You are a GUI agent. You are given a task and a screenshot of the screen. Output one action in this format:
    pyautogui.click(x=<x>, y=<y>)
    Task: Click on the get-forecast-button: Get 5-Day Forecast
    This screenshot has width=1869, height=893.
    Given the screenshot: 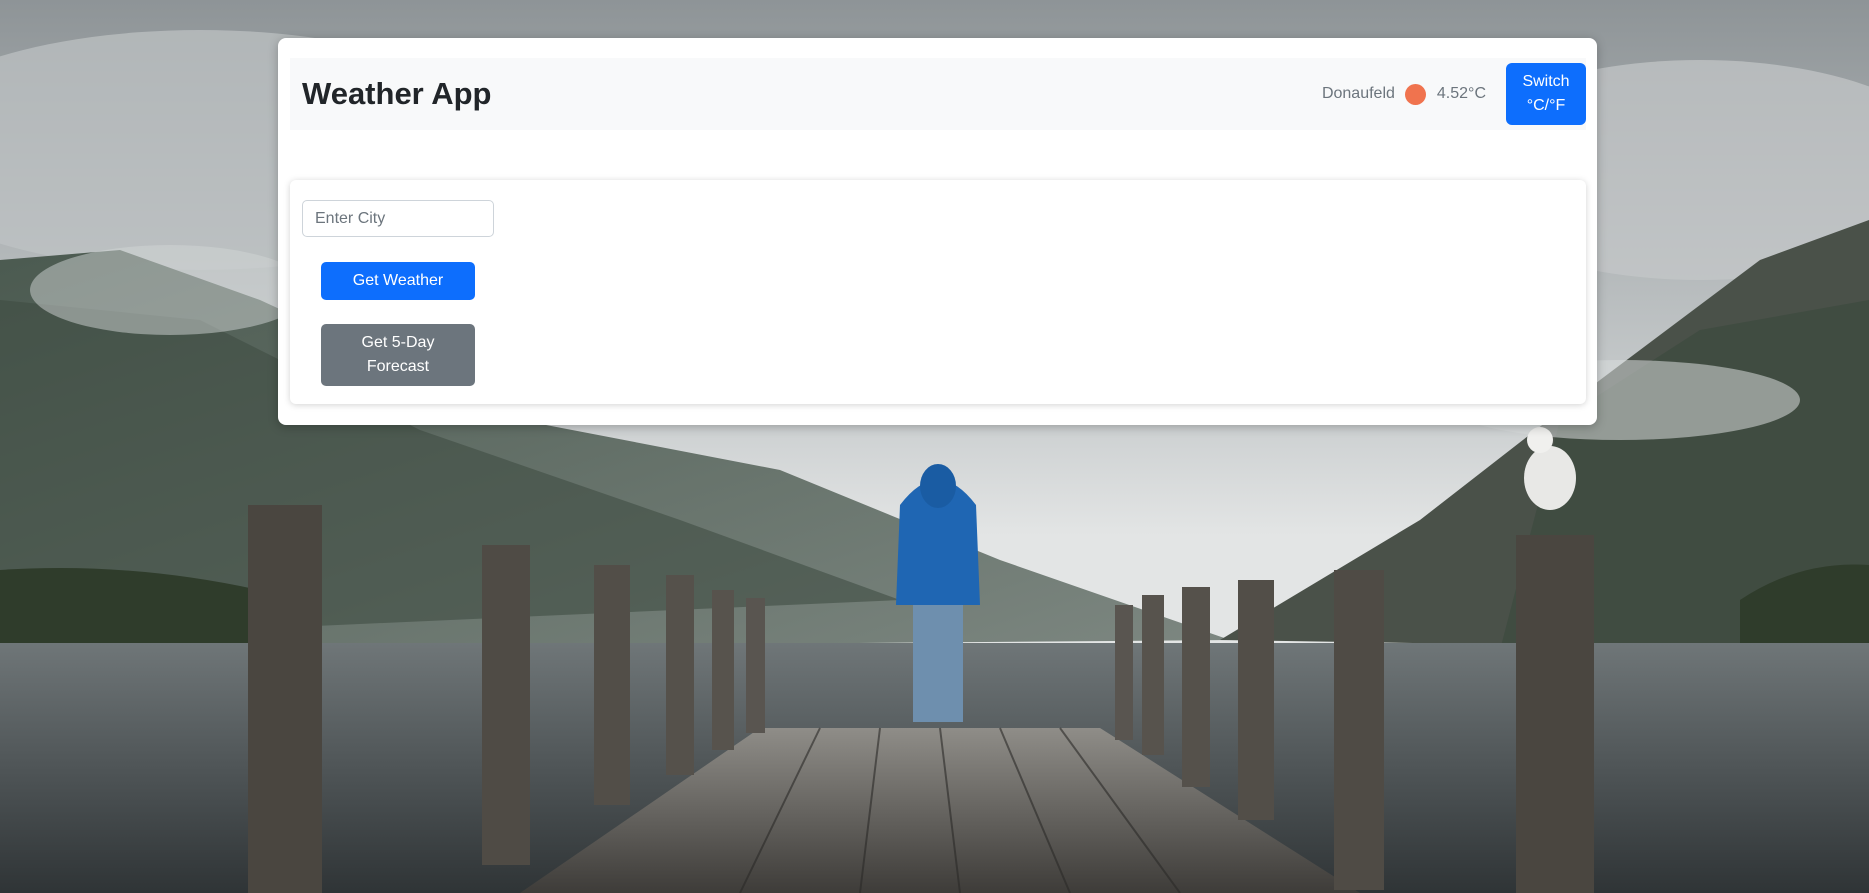 What is the action you would take?
    pyautogui.click(x=398, y=355)
    